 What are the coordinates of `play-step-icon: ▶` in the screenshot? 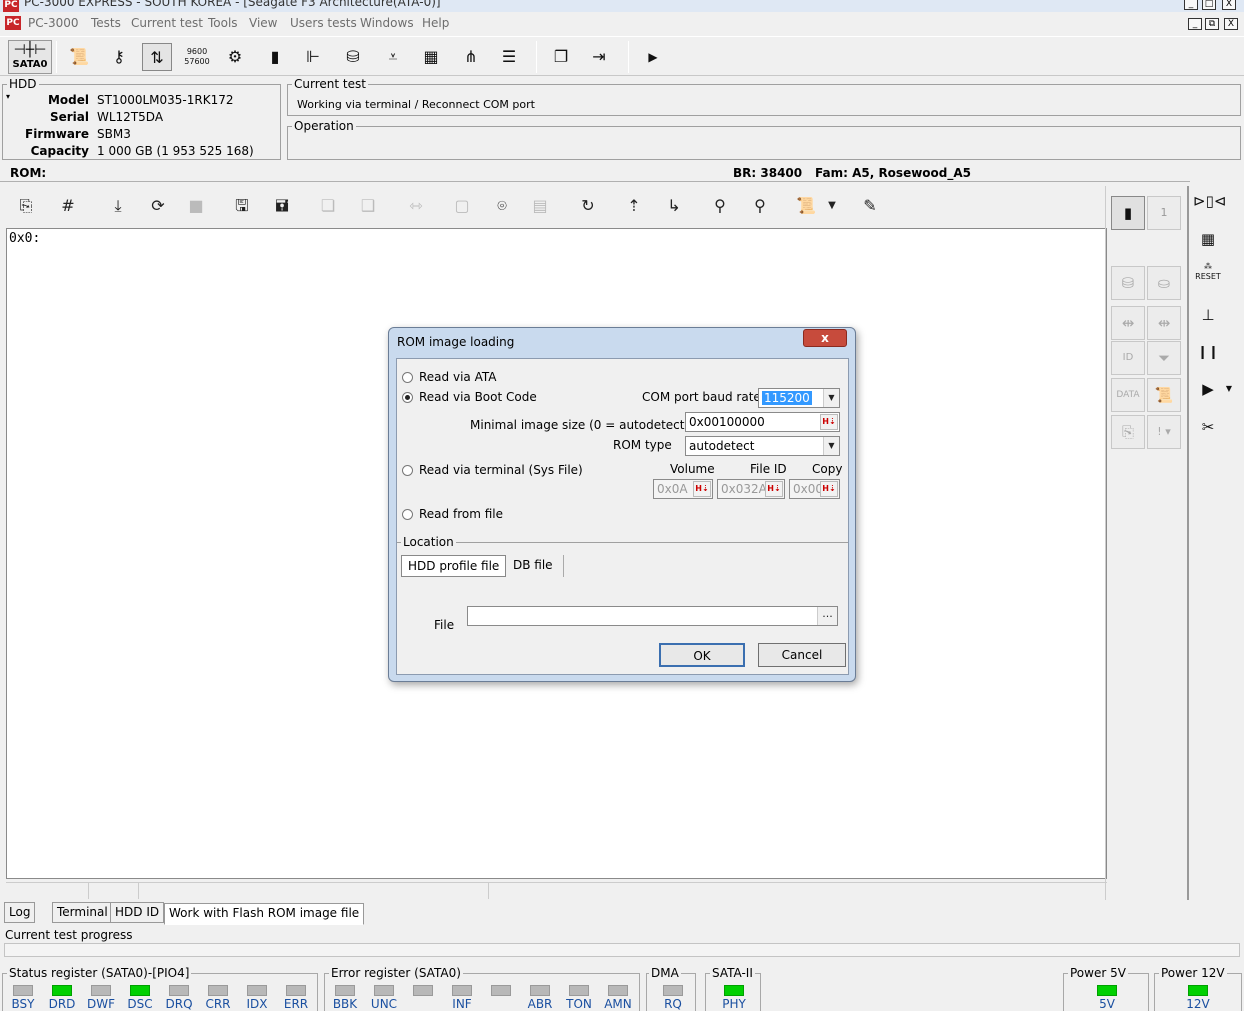 It's located at (1208, 389).